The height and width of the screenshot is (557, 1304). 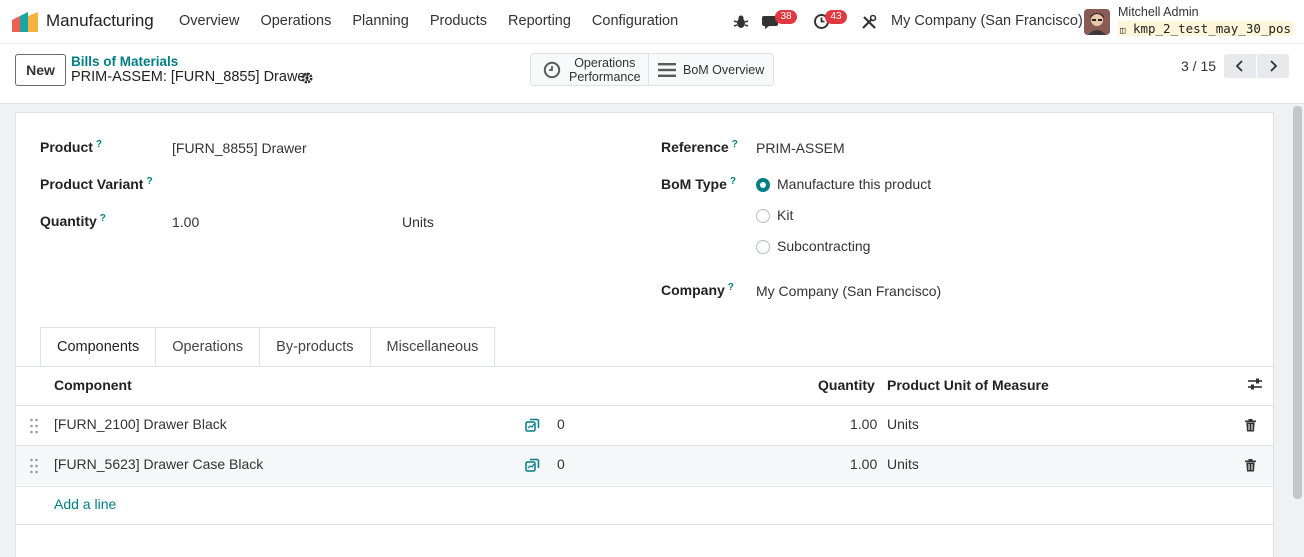 What do you see at coordinates (644, 425) in the screenshot?
I see `table-row: [FURN_2100] Drawer Black 0 1.00 Units` at bounding box center [644, 425].